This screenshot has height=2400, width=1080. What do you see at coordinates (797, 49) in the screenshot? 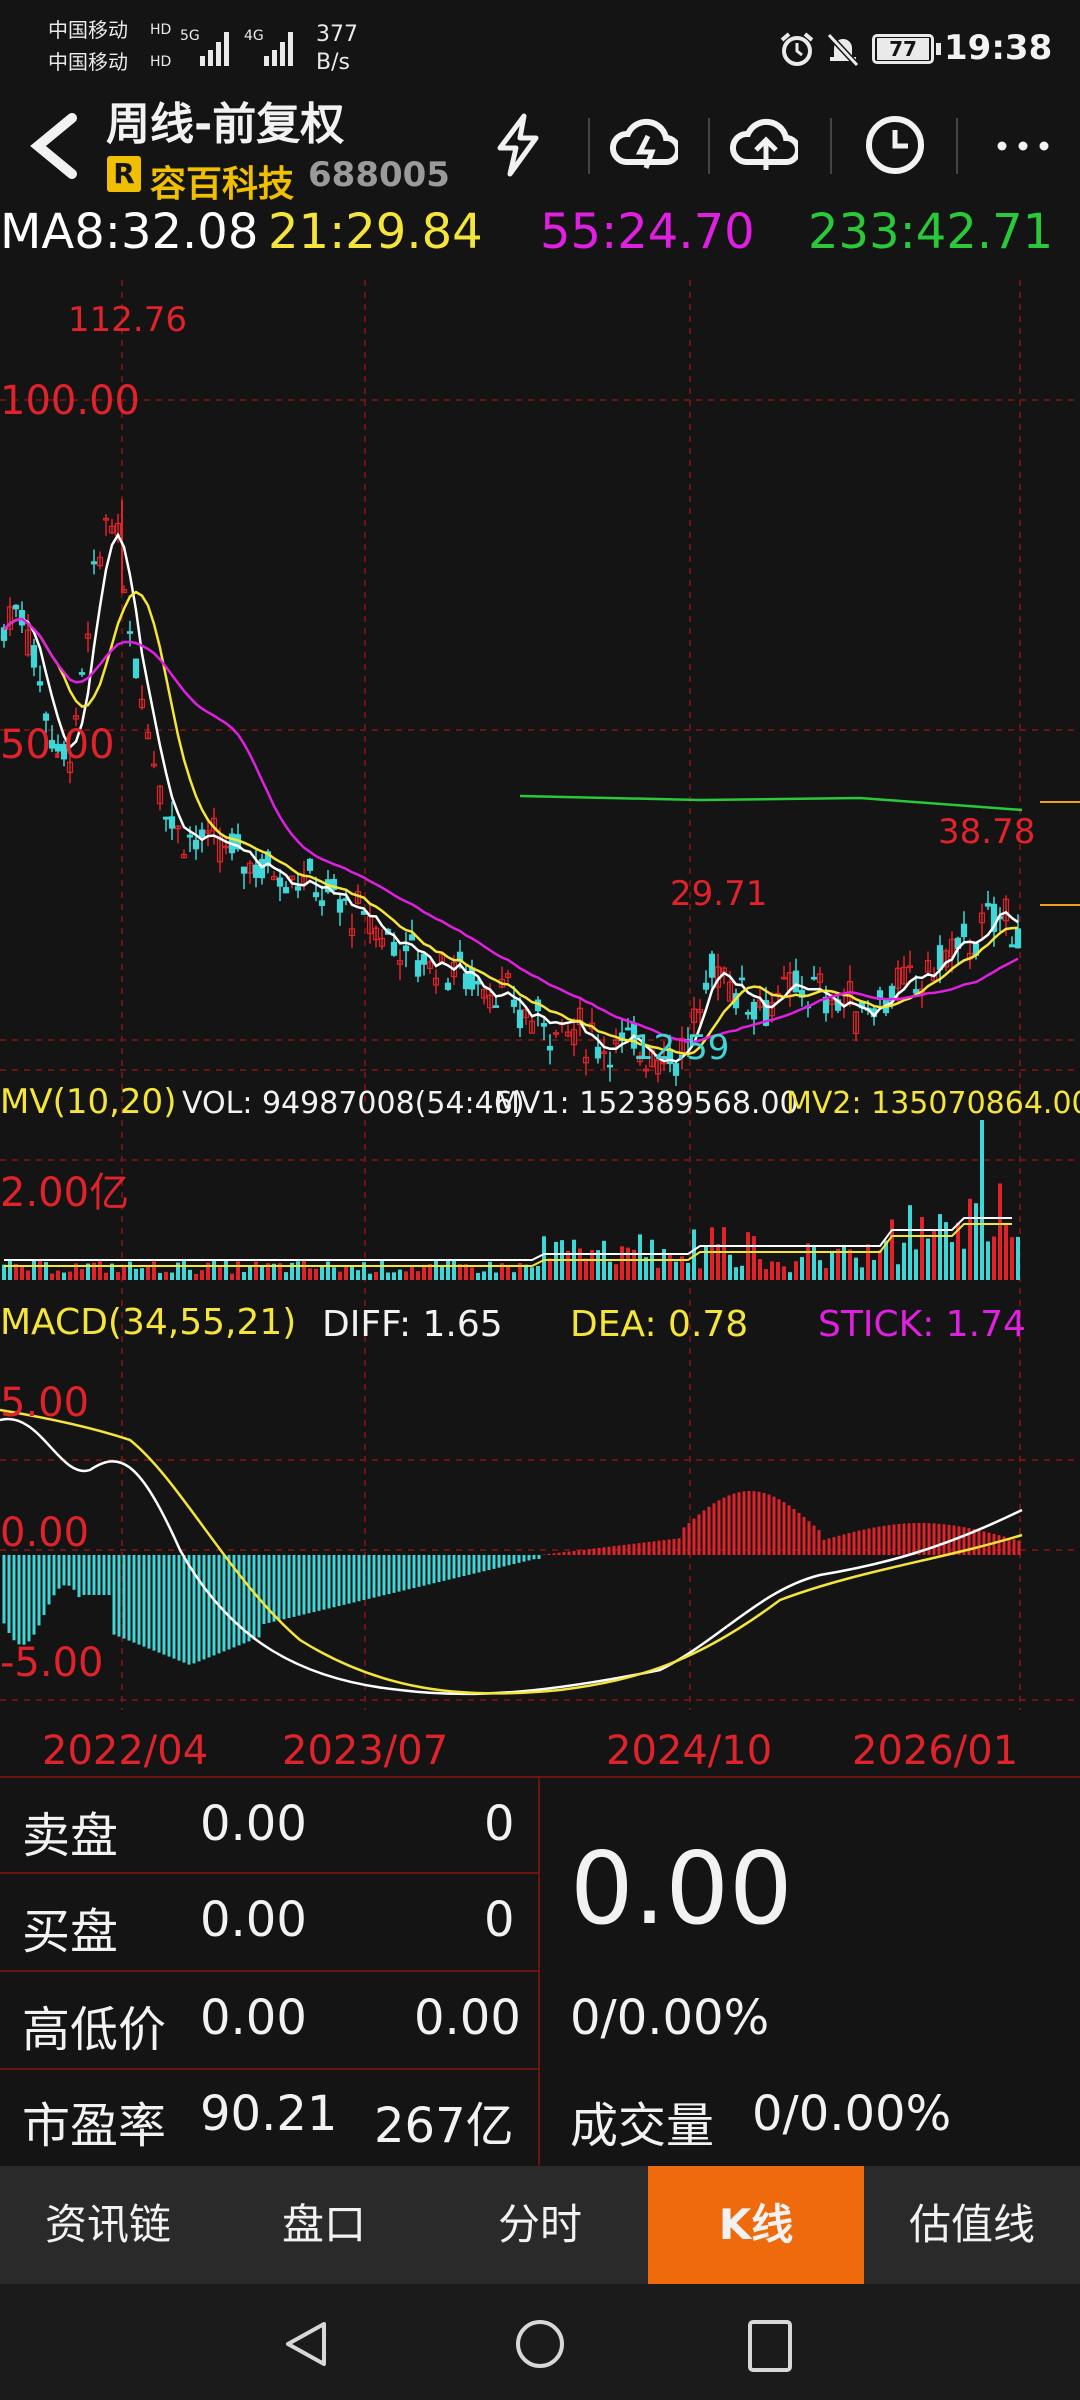
I see `alarm-icon` at bounding box center [797, 49].